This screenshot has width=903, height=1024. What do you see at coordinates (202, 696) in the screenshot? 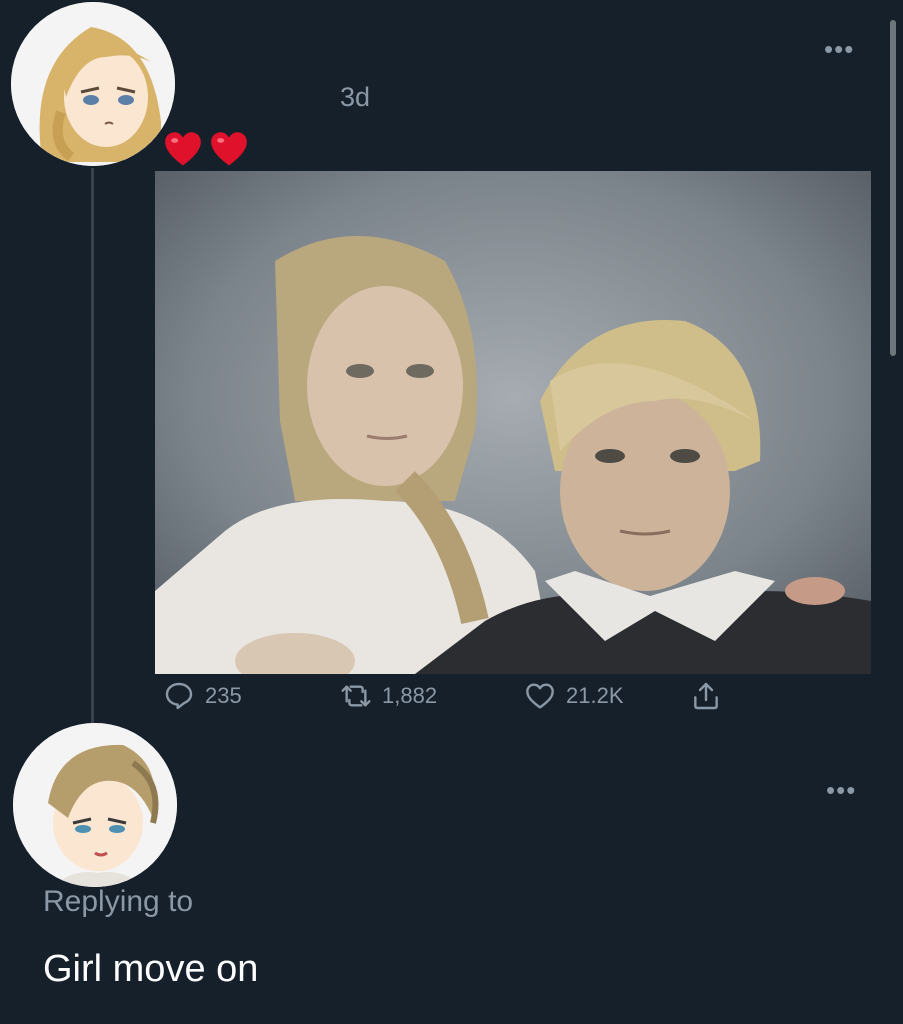
I see `reply-button: 235` at bounding box center [202, 696].